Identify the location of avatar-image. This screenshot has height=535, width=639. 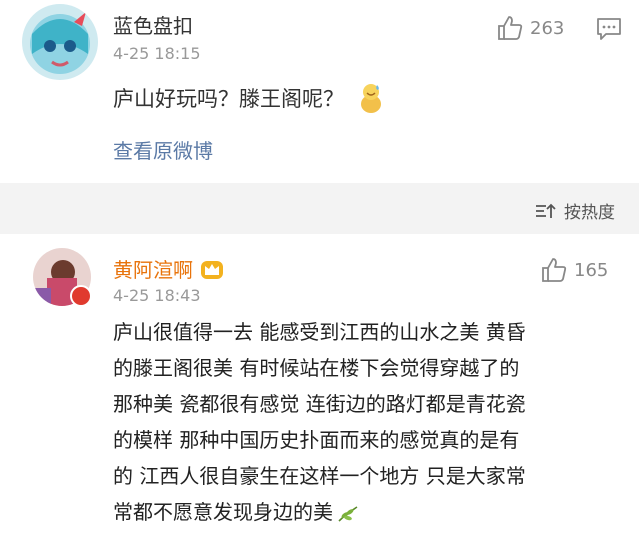
(60, 42).